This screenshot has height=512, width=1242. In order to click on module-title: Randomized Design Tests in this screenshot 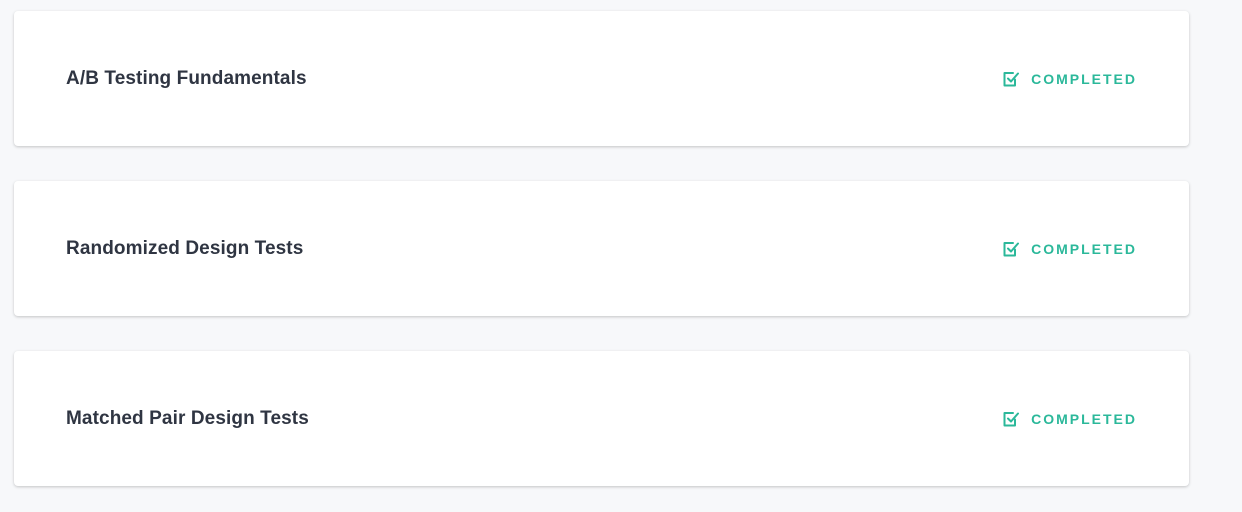, I will do `click(185, 248)`.